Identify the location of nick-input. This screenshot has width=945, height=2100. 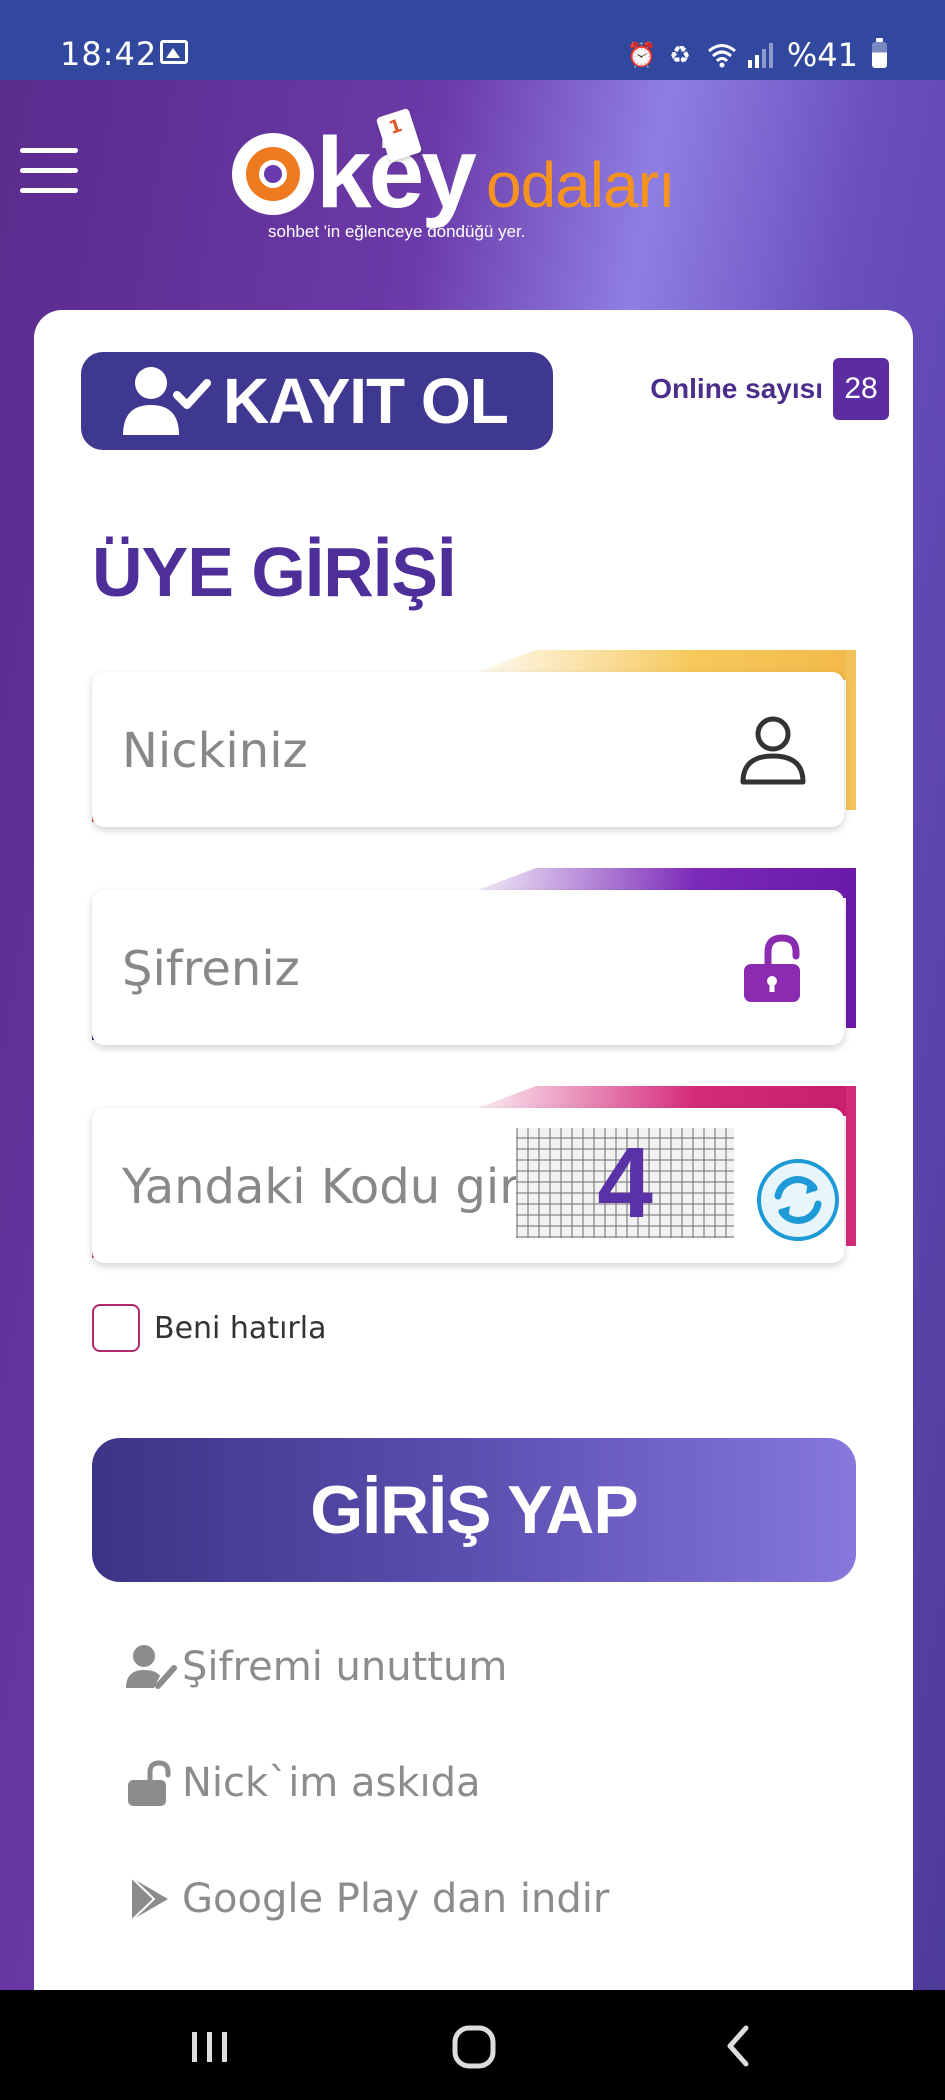
(402, 750).